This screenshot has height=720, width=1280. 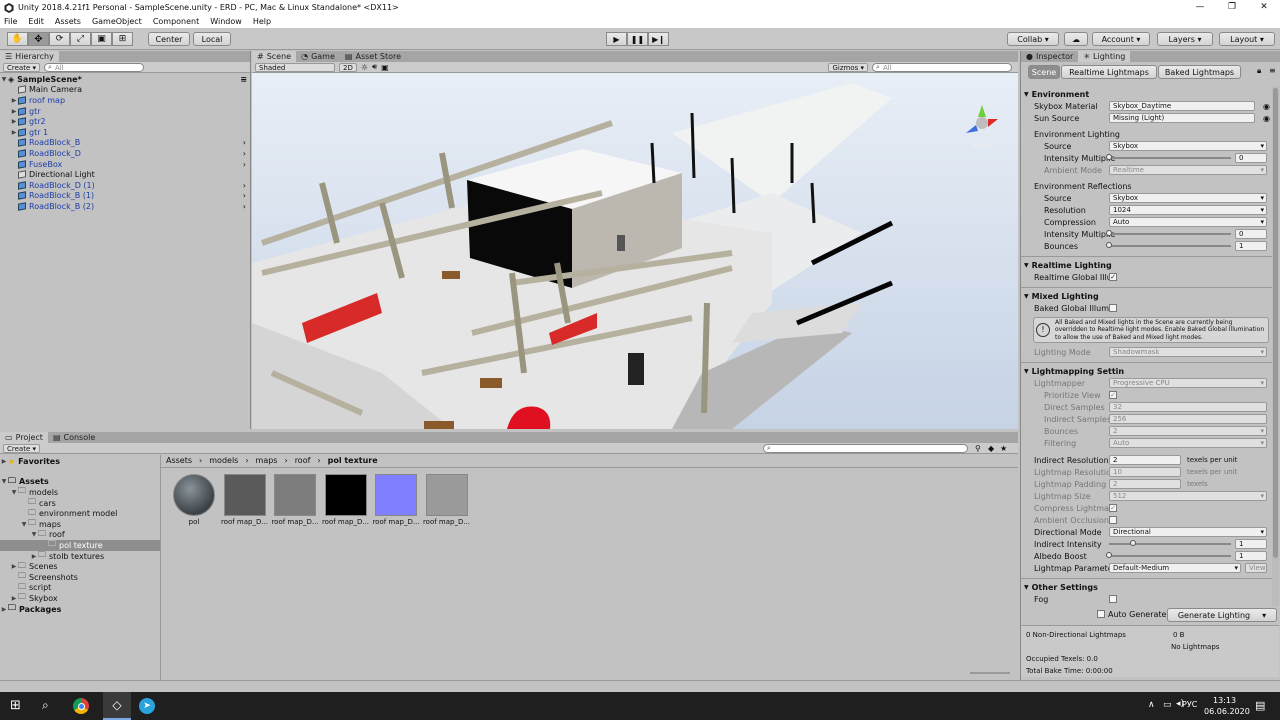 I want to click on layout-button: Layout ▾, so click(x=1247, y=39).